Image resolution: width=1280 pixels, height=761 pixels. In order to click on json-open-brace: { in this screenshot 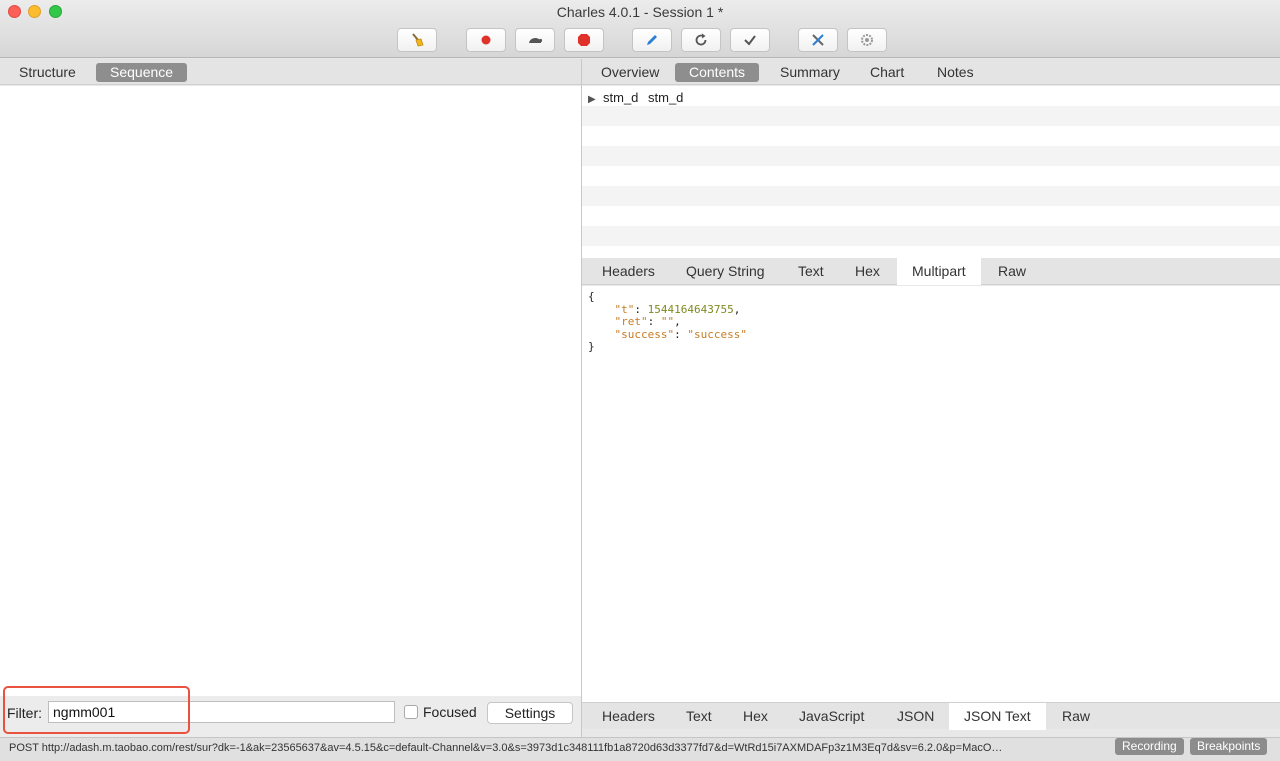, I will do `click(591, 296)`.